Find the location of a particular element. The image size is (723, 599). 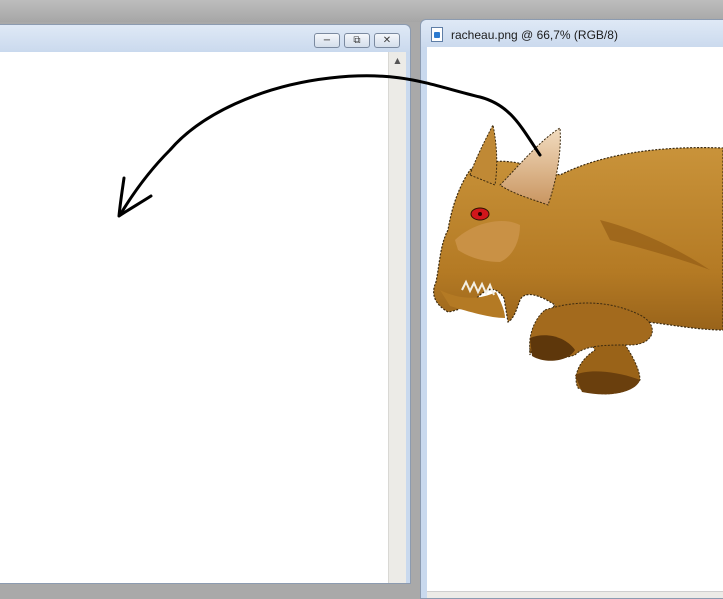

creature-pupil is located at coordinates (480, 214).